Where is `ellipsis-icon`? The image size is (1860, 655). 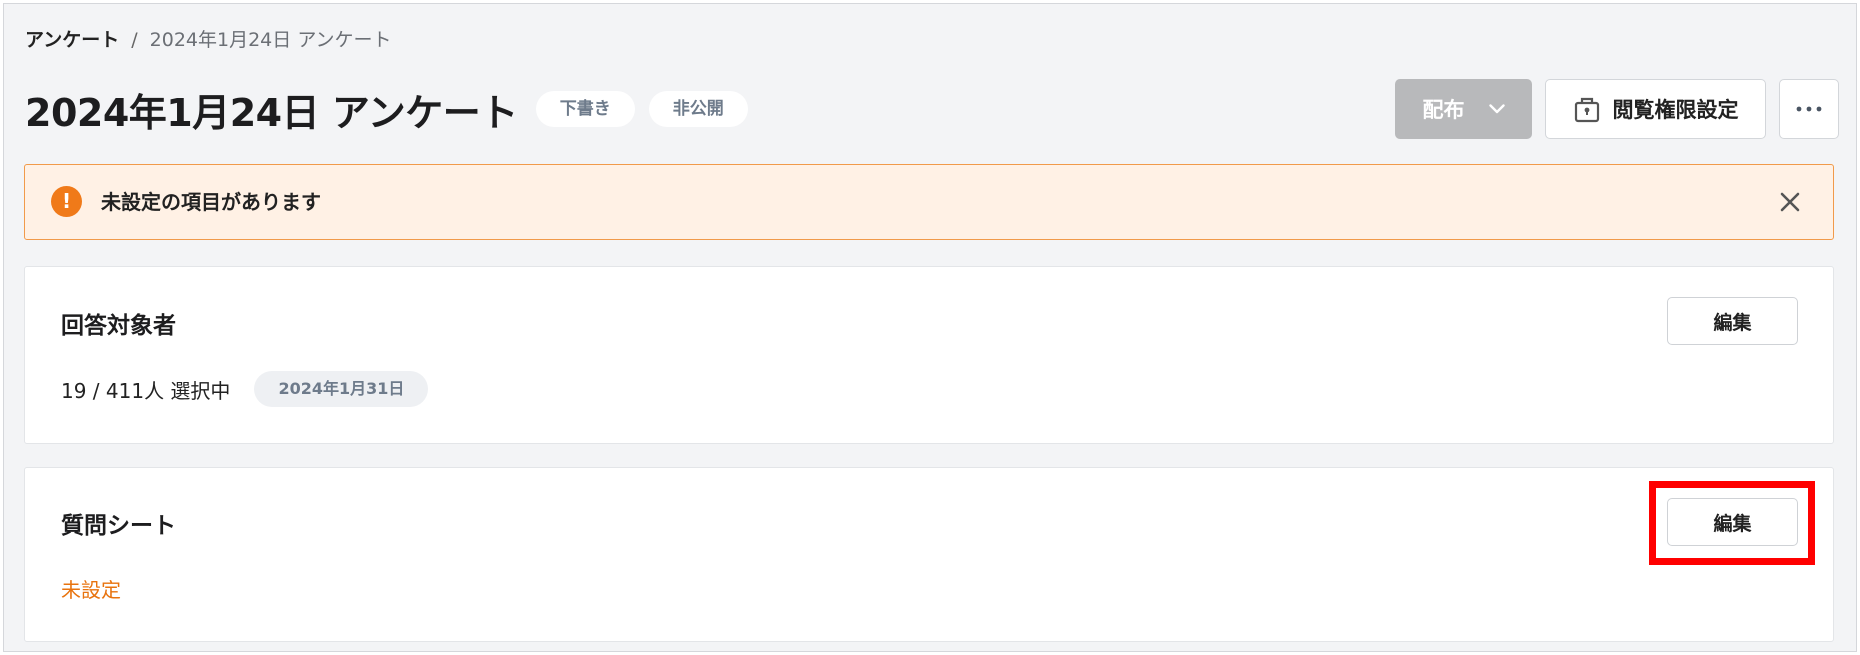 ellipsis-icon is located at coordinates (1809, 109).